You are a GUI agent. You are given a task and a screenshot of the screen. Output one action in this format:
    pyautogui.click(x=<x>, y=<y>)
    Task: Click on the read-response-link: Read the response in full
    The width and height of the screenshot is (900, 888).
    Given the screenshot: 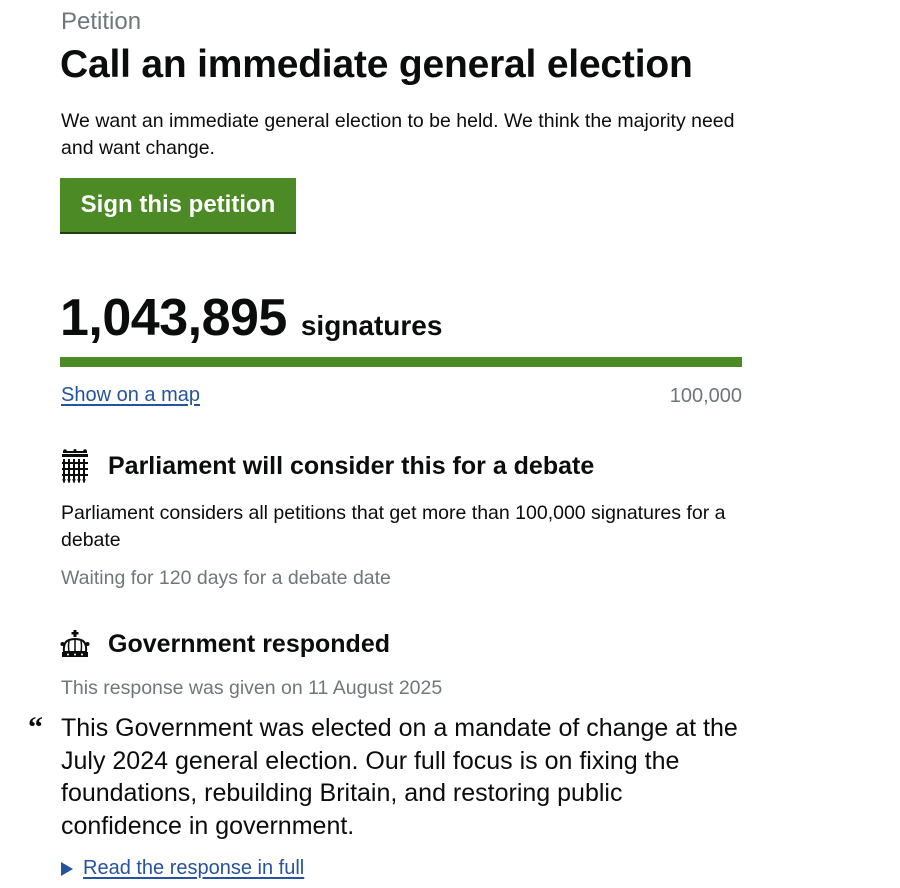 What is the action you would take?
    pyautogui.click(x=193, y=868)
    